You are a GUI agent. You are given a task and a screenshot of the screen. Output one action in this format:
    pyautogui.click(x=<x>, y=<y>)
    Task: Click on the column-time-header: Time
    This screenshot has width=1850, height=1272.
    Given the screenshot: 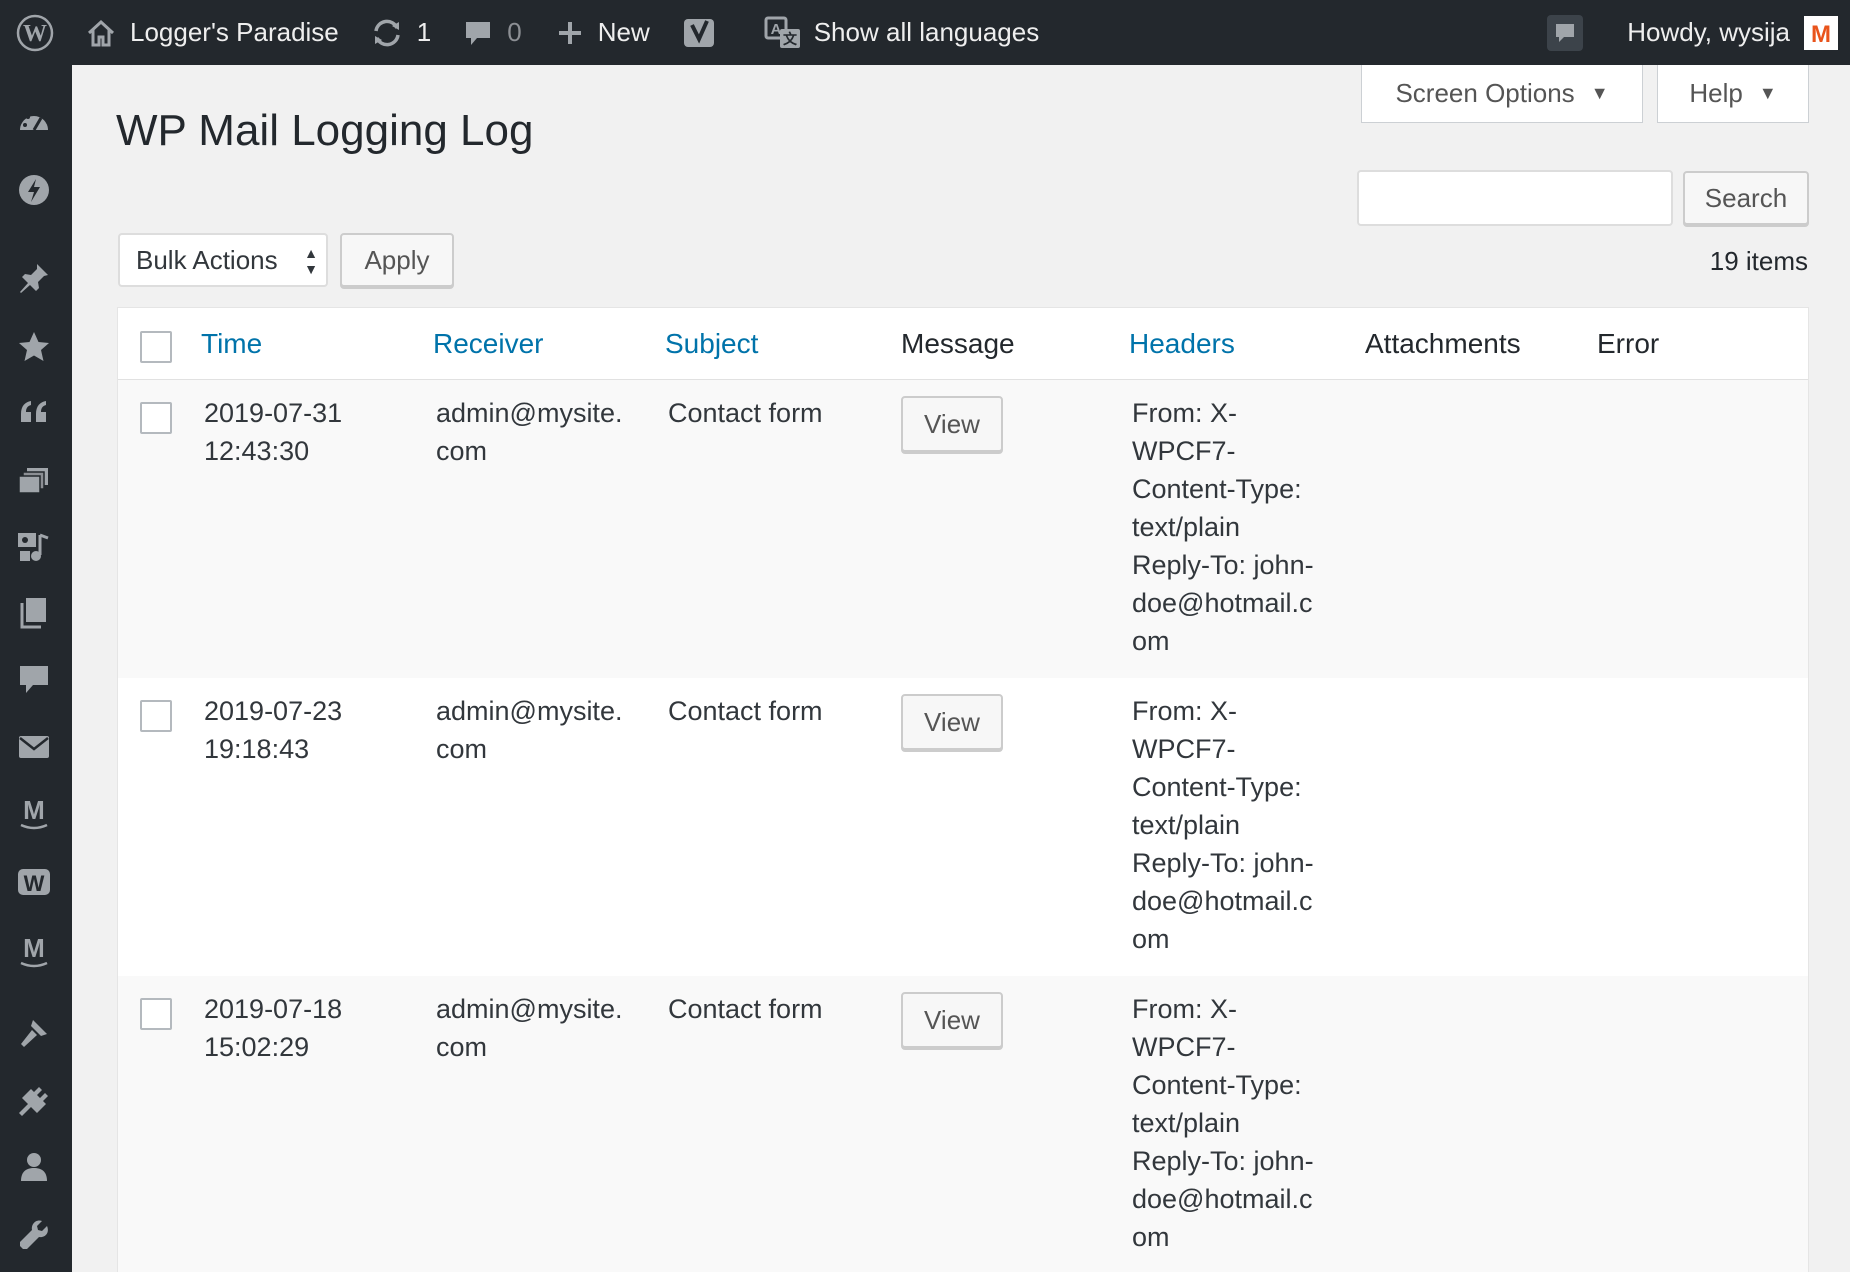 What is the action you would take?
    pyautogui.click(x=231, y=344)
    